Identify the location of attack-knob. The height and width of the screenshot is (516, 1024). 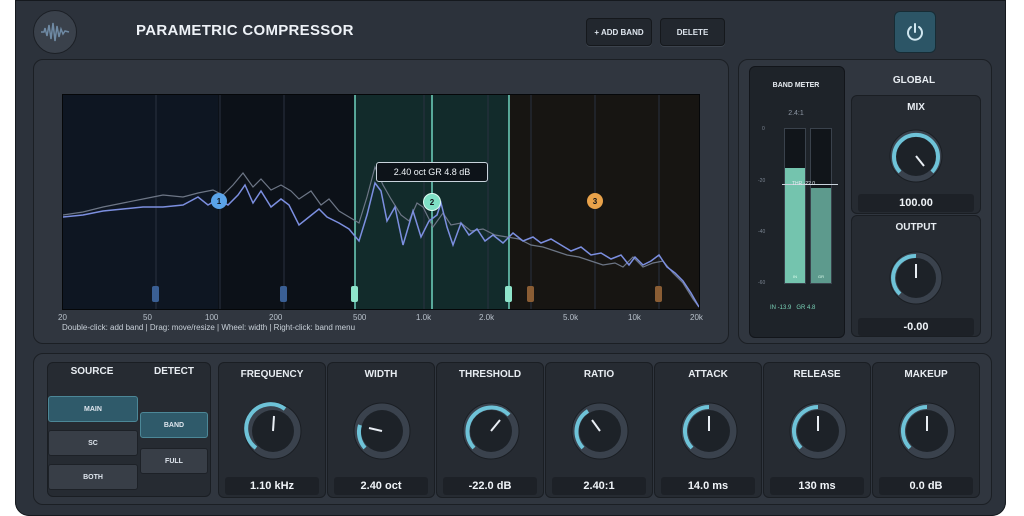
(709, 433).